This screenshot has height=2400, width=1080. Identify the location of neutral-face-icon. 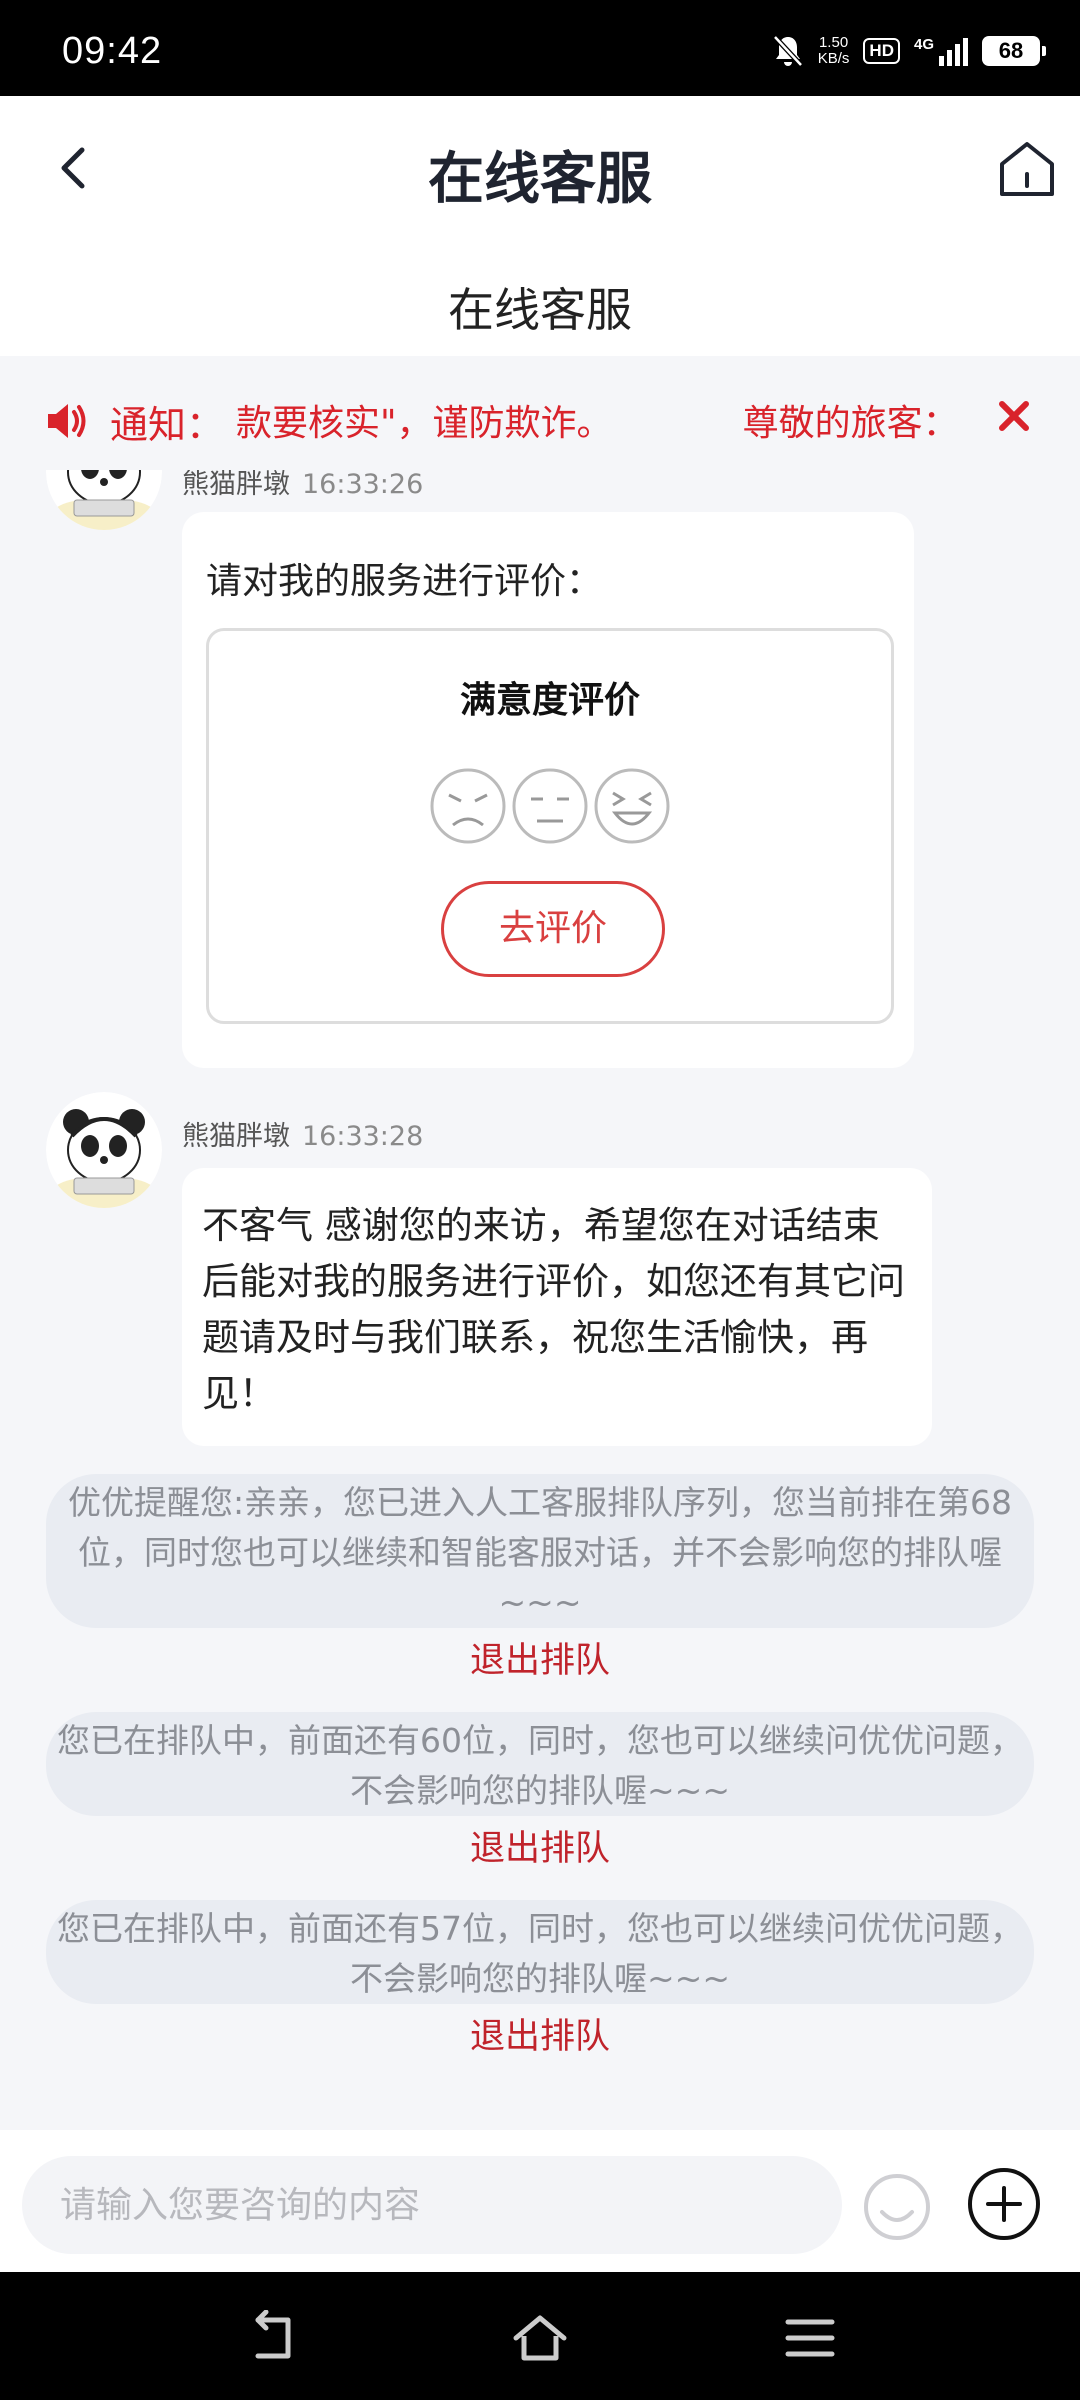
(550, 806).